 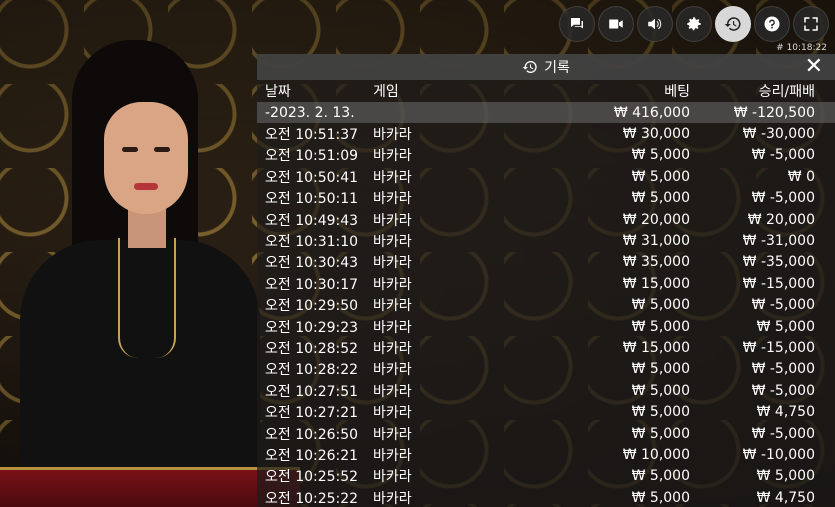 I want to click on history-row: 오전 10:51:09 바카라 ₩ 5,000 ₩ -5,000, so click(x=546, y=155).